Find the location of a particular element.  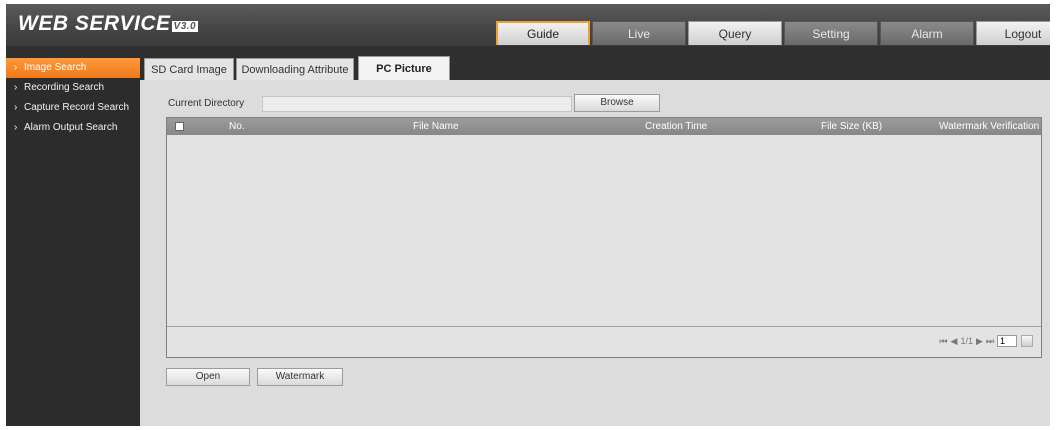

current-directory-label: Current Directory is located at coordinates (206, 103).